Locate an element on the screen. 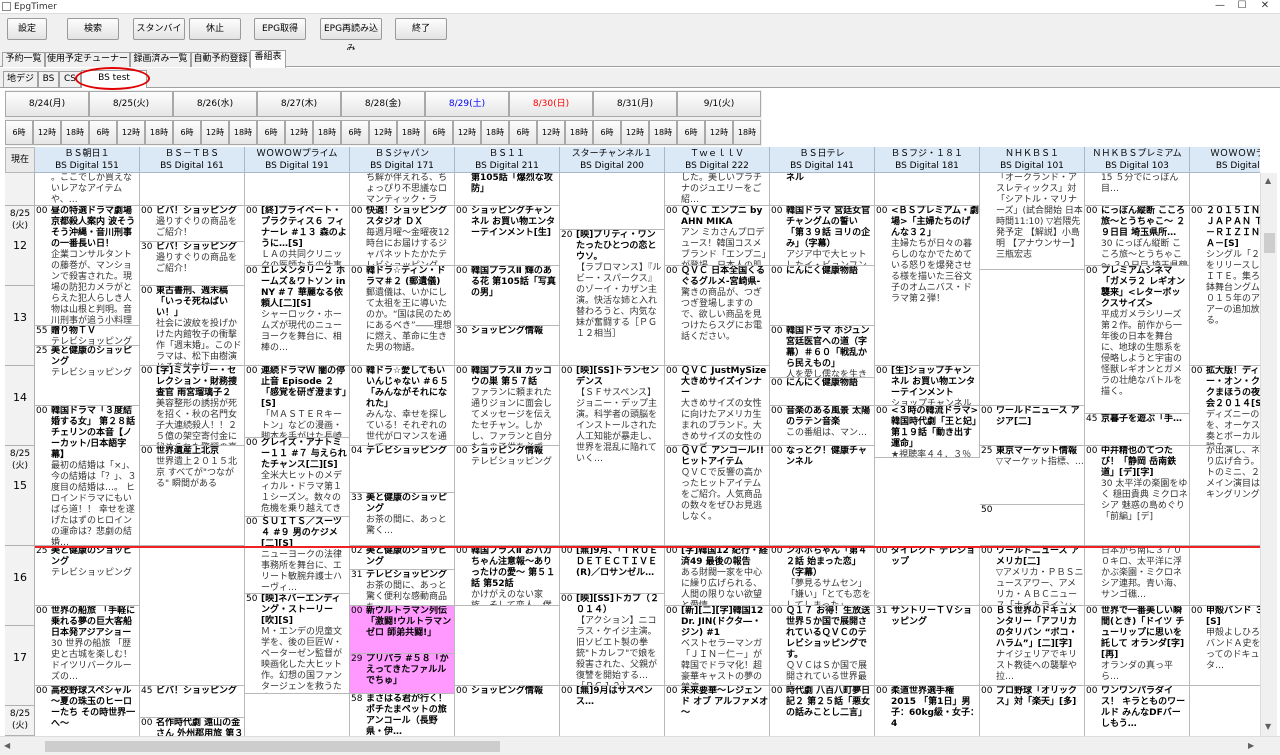 This screenshot has height=755, width=1280. date-button: 8/31(月) is located at coordinates (635, 104).